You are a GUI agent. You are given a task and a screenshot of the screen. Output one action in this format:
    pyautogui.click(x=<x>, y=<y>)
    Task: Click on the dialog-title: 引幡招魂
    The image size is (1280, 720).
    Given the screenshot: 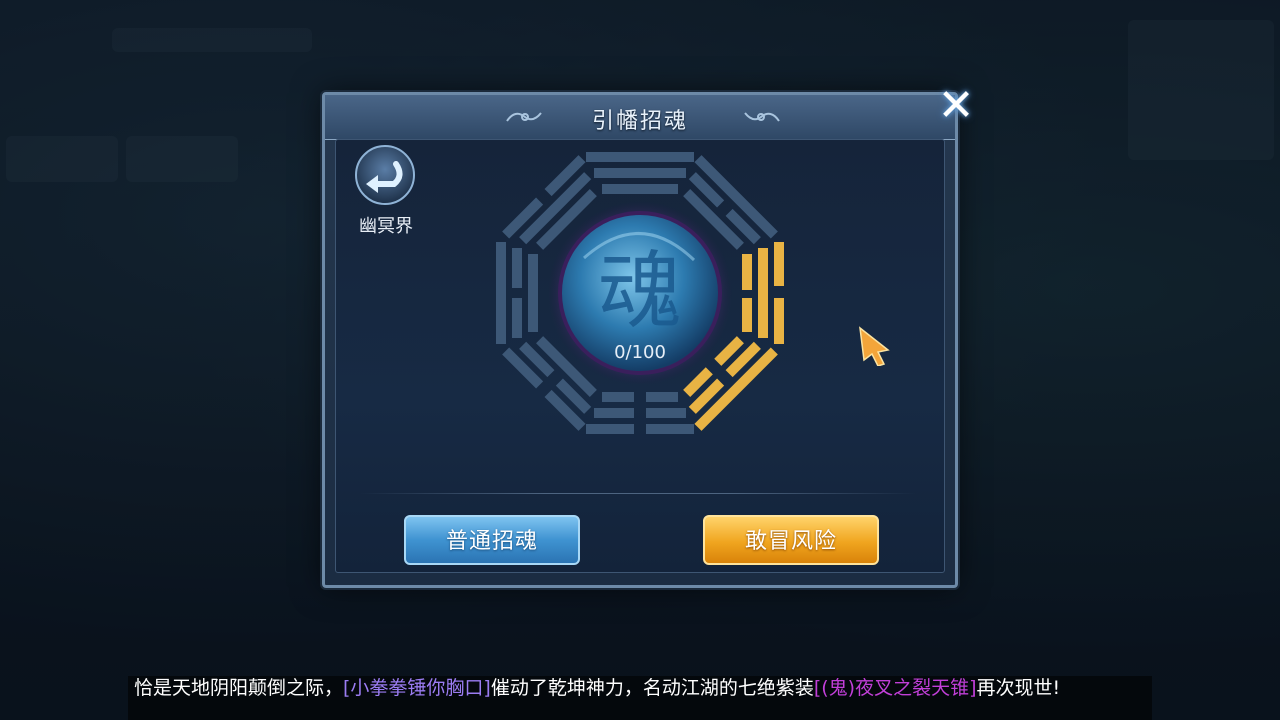 What is the action you would take?
    pyautogui.click(x=639, y=121)
    